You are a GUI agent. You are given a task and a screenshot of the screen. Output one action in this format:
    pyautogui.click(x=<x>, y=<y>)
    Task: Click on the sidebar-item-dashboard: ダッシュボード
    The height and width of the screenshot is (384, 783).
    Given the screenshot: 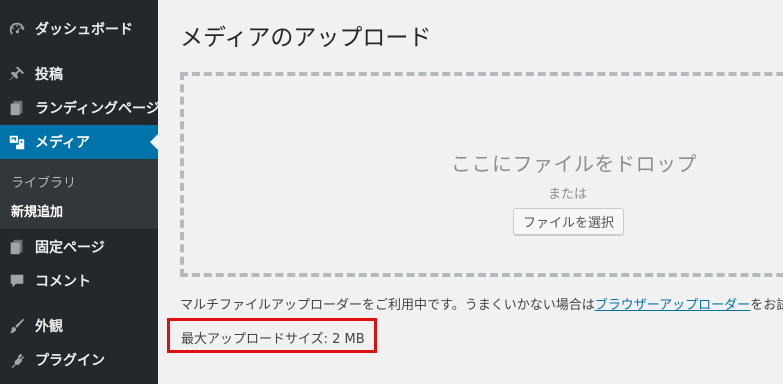 What is the action you would take?
    pyautogui.click(x=79, y=29)
    